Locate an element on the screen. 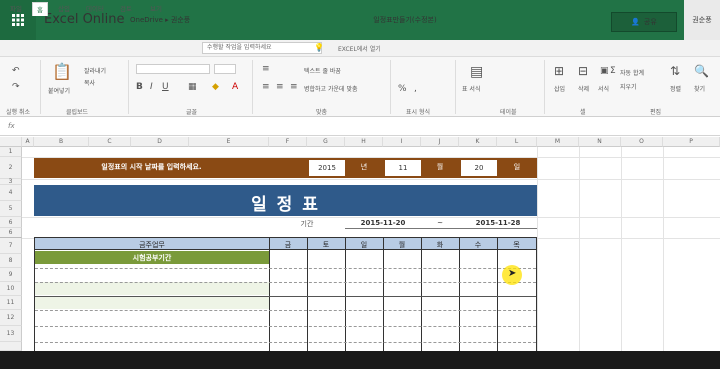 The image size is (720, 369). tab-insert: 삽입 is located at coordinates (64, 9).